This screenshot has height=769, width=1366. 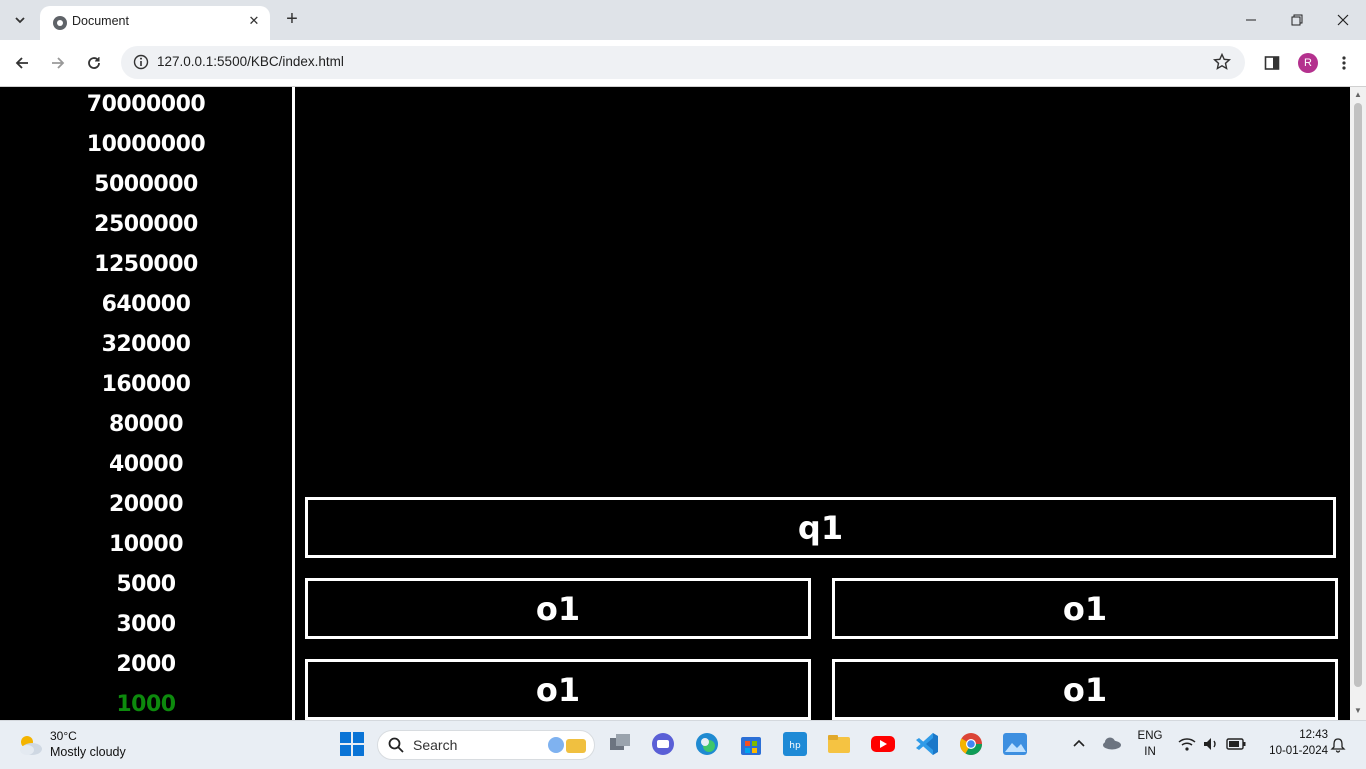 I want to click on myhp-icon: hp, so click(x=795, y=744).